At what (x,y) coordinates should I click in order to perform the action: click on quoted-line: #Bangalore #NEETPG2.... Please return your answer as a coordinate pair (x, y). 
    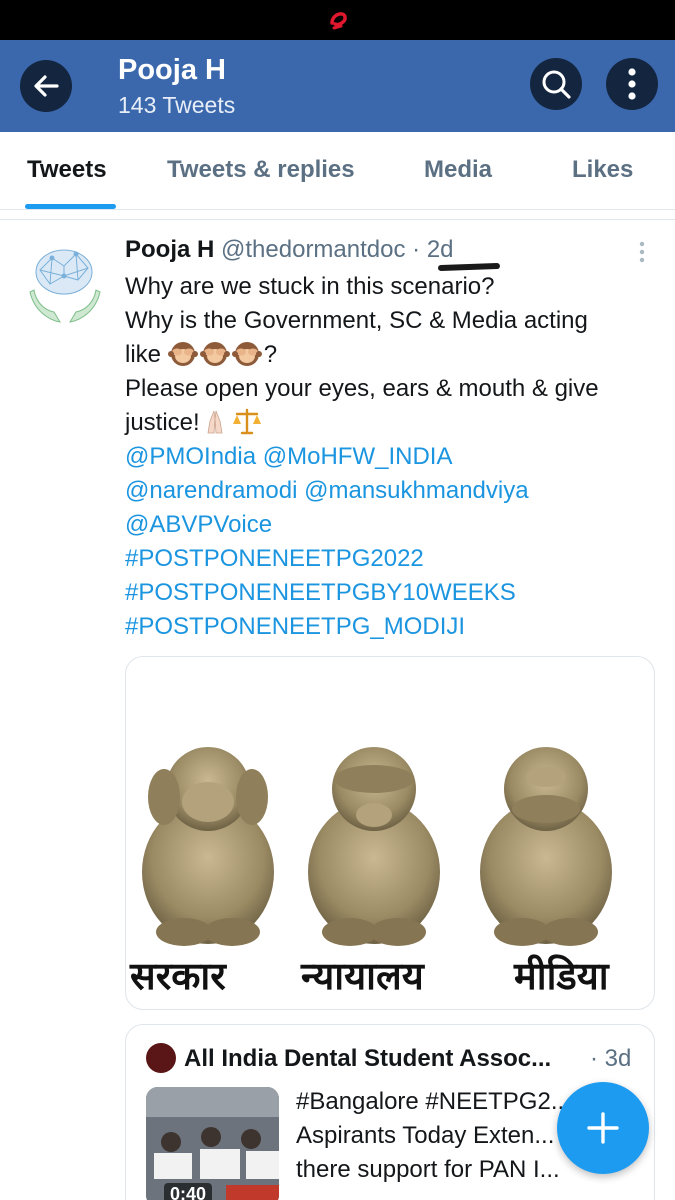
    Looking at the image, I should click on (433, 1101).